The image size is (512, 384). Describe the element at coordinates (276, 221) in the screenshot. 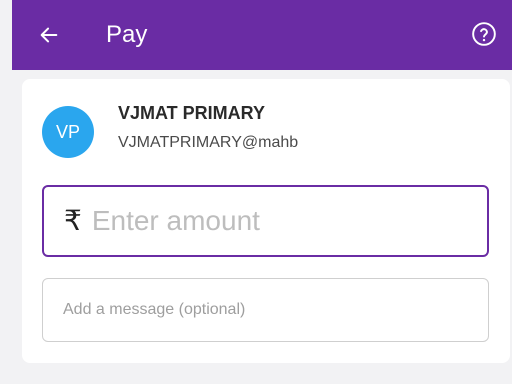

I see `amount-input` at that location.